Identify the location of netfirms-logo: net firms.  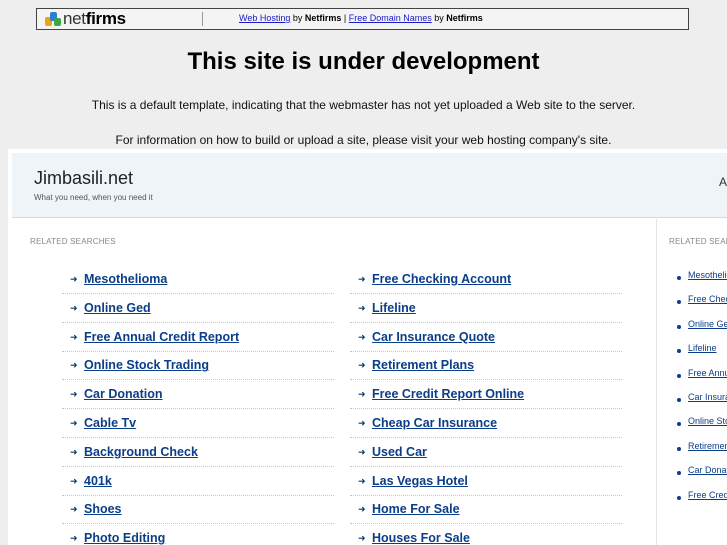
(85, 18).